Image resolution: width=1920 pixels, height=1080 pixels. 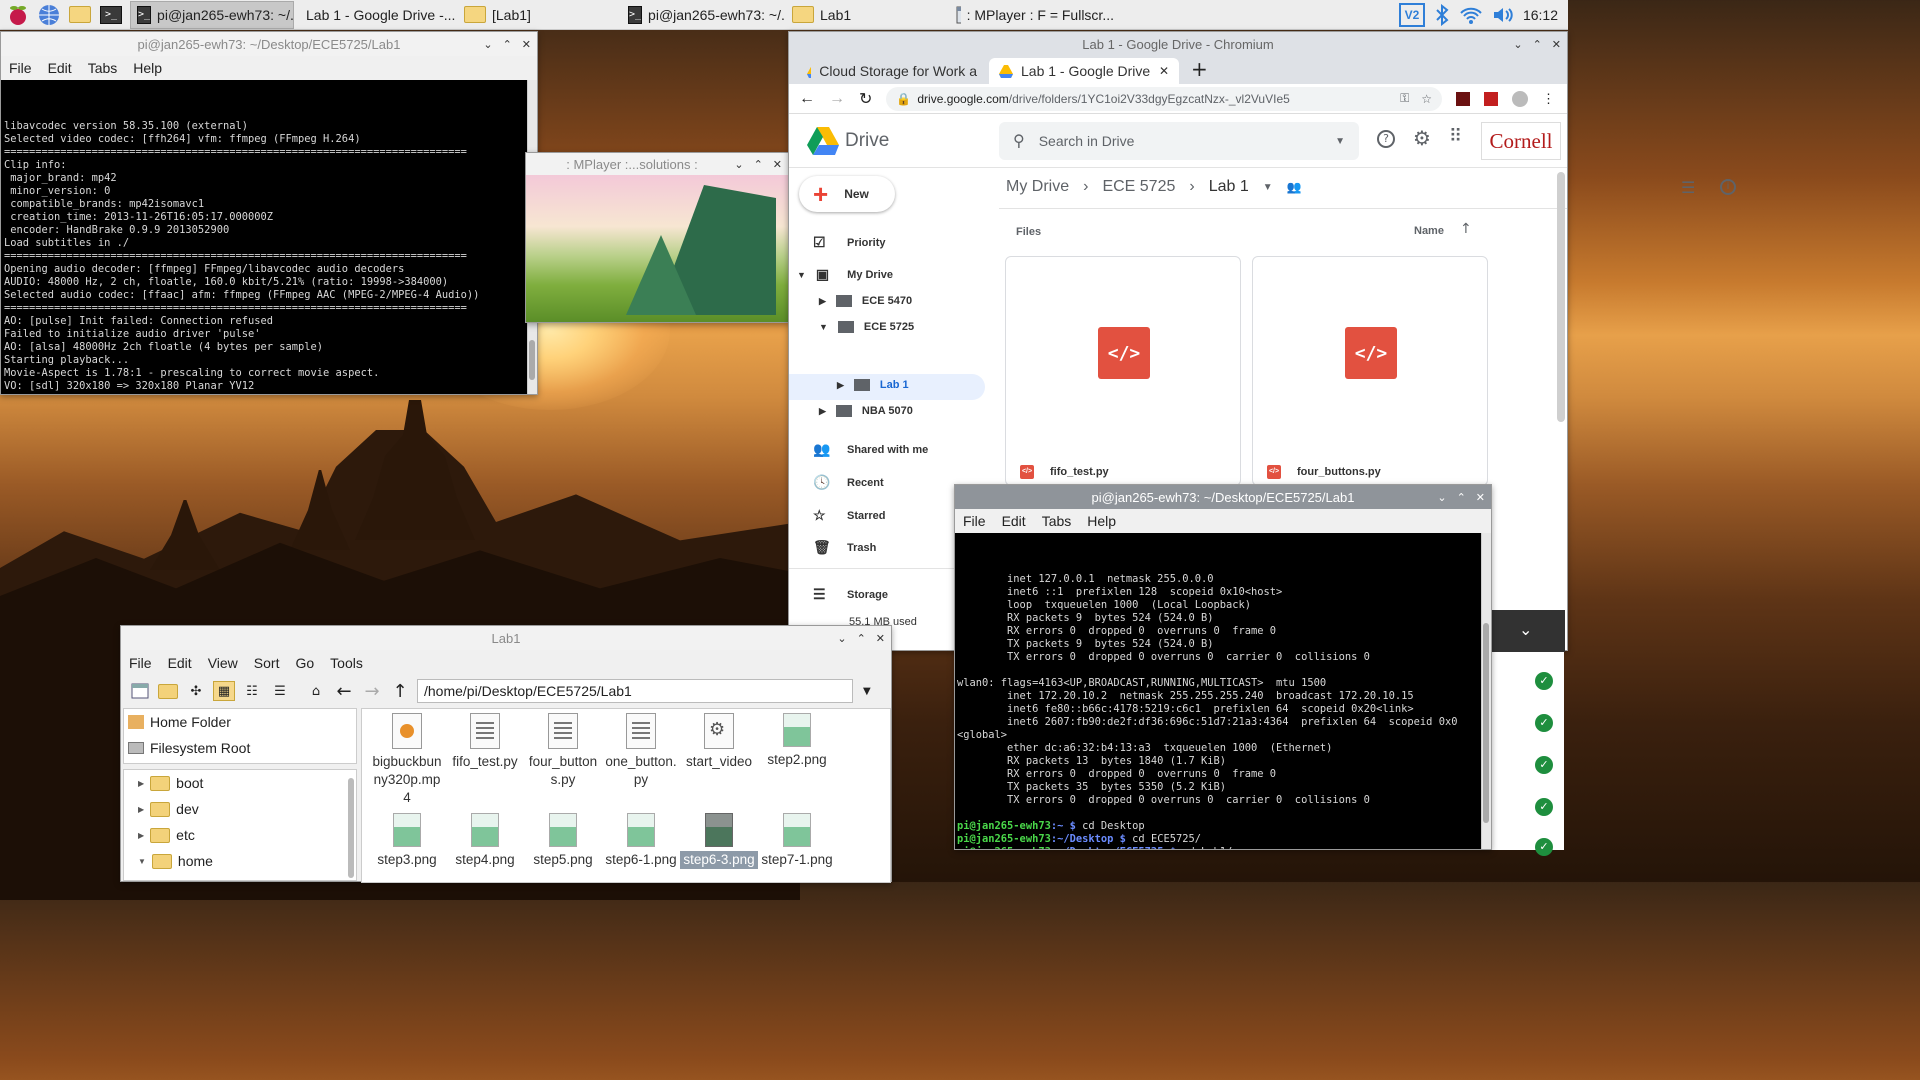 I want to click on sidebar-folder-lab1-row: ▶ Lab 1, so click(x=873, y=385).